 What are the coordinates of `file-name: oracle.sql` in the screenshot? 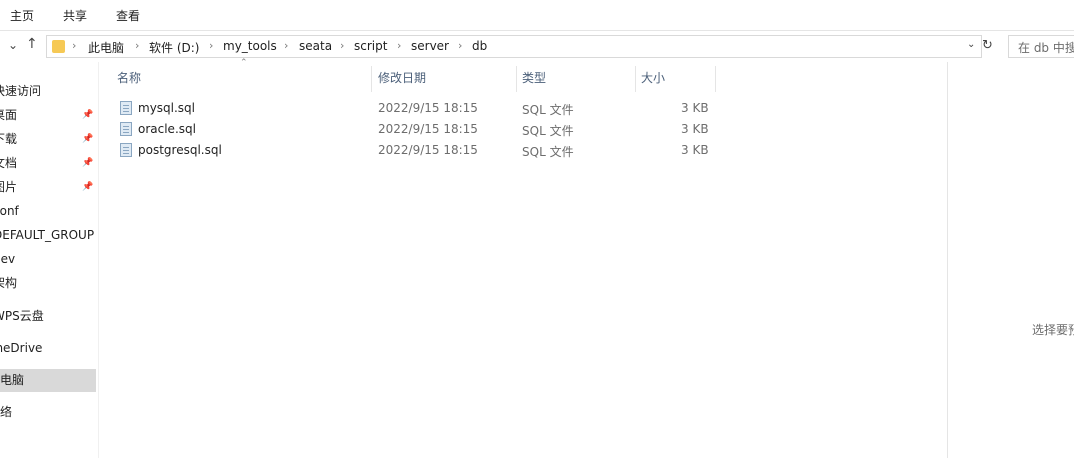 It's located at (167, 129).